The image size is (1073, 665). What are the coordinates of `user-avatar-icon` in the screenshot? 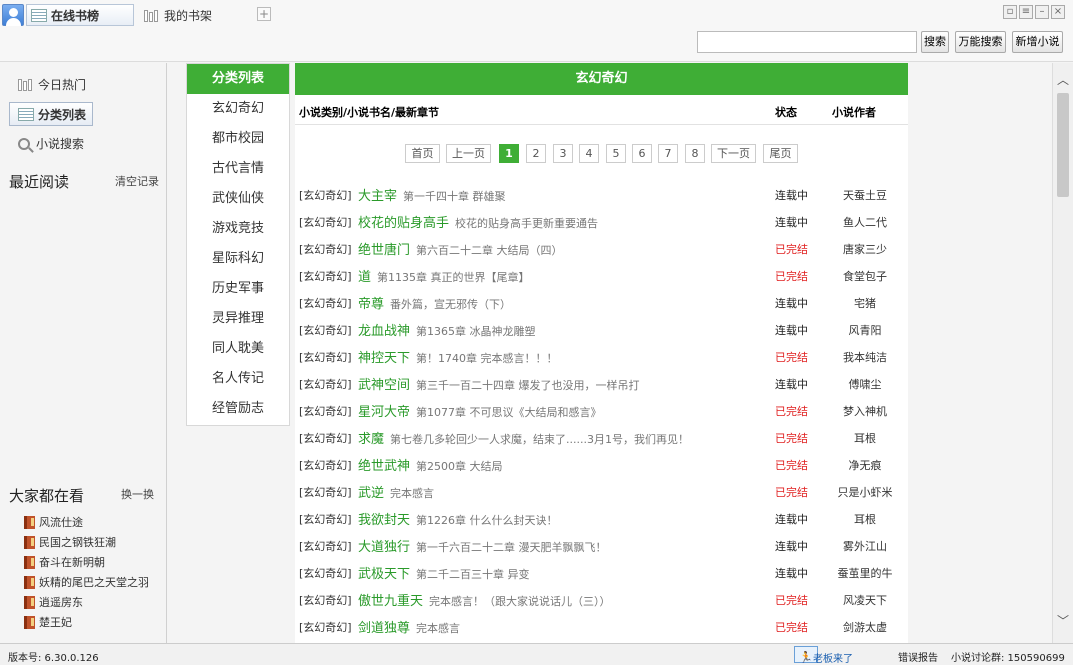 It's located at (13, 15).